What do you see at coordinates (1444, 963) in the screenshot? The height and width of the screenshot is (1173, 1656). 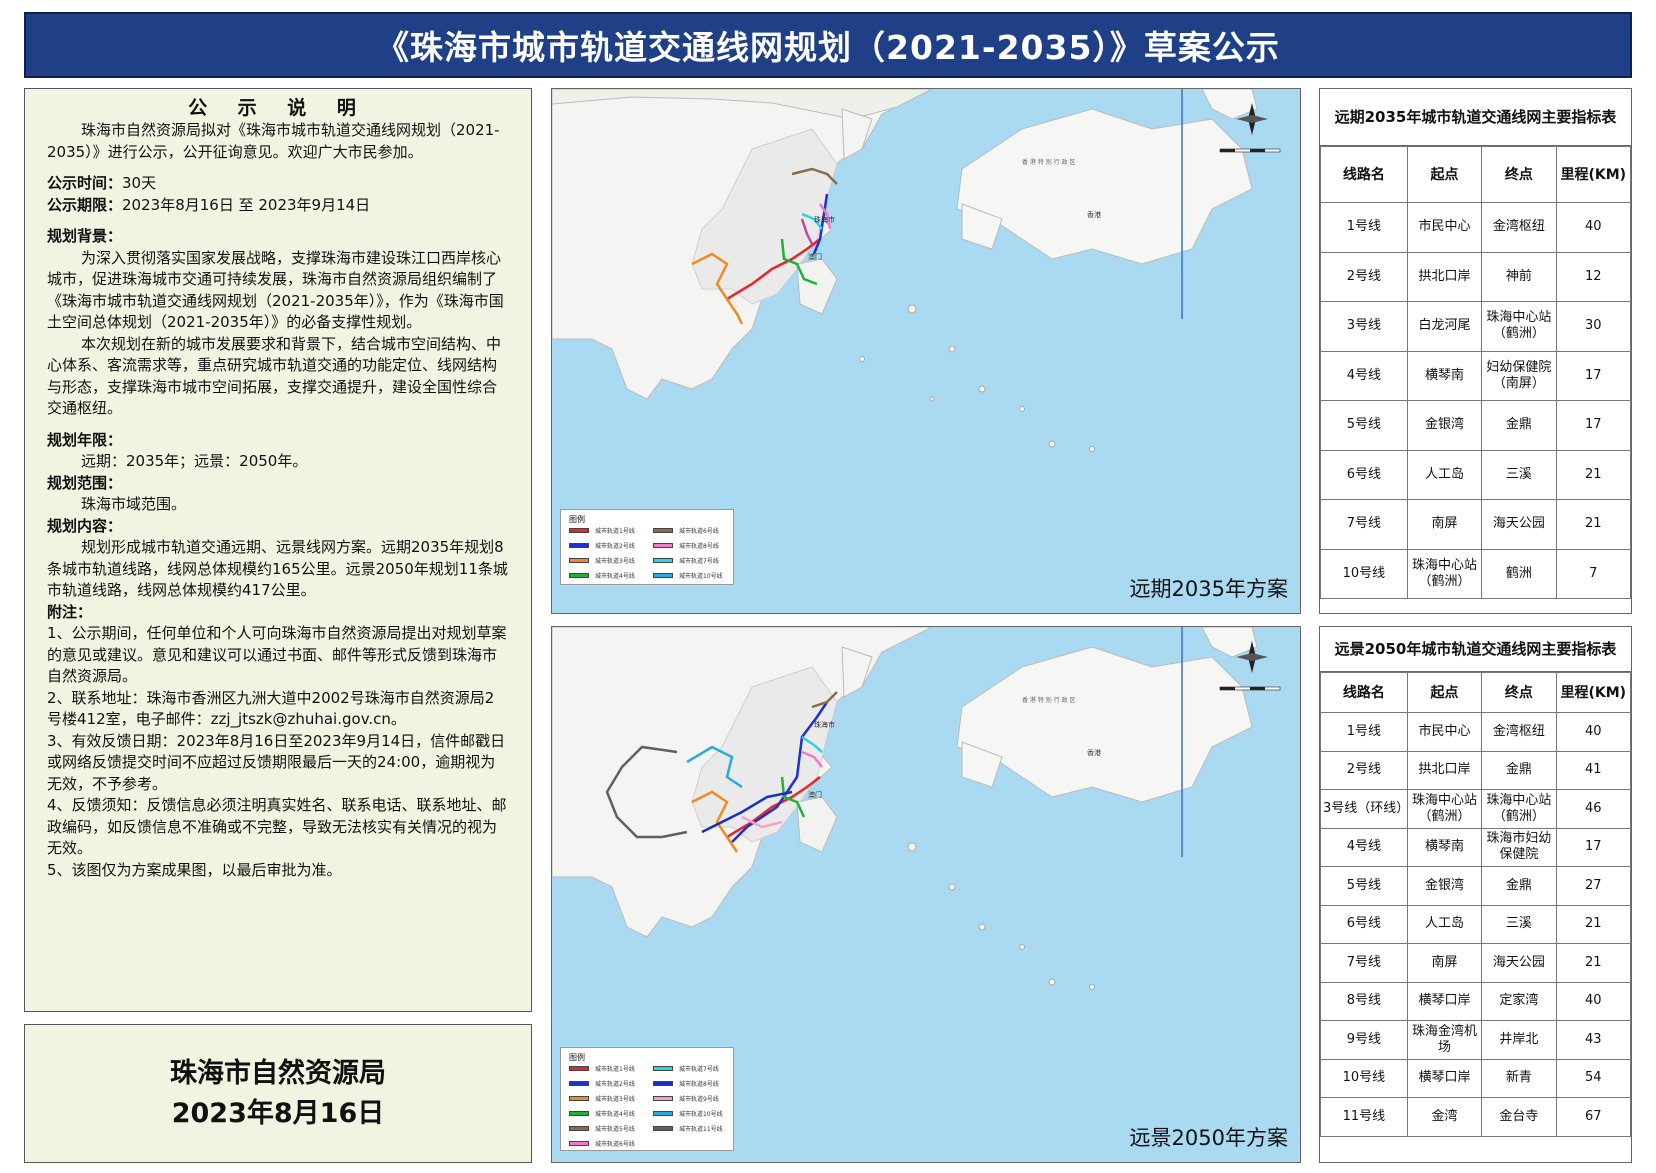 I see `table-cell: 南屏` at bounding box center [1444, 963].